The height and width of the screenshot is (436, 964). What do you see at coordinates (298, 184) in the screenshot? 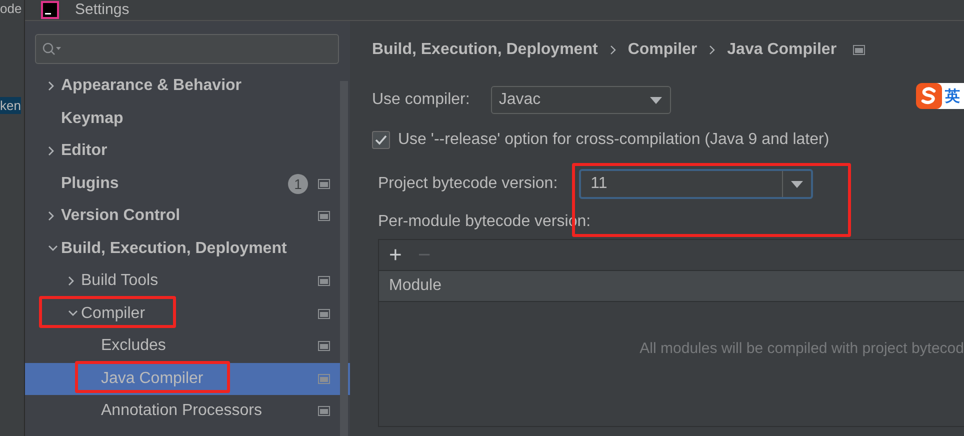
I see `count-badge: 1` at bounding box center [298, 184].